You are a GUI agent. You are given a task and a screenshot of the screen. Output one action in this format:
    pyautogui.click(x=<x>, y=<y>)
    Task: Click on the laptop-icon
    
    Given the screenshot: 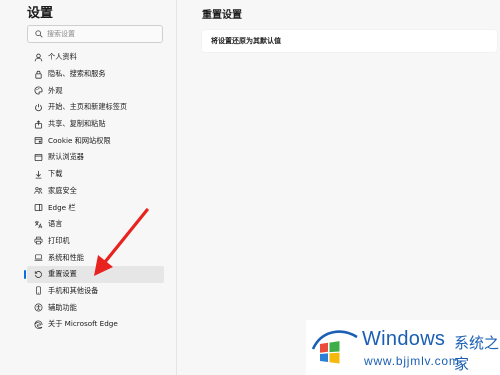 What is the action you would take?
    pyautogui.click(x=38, y=258)
    